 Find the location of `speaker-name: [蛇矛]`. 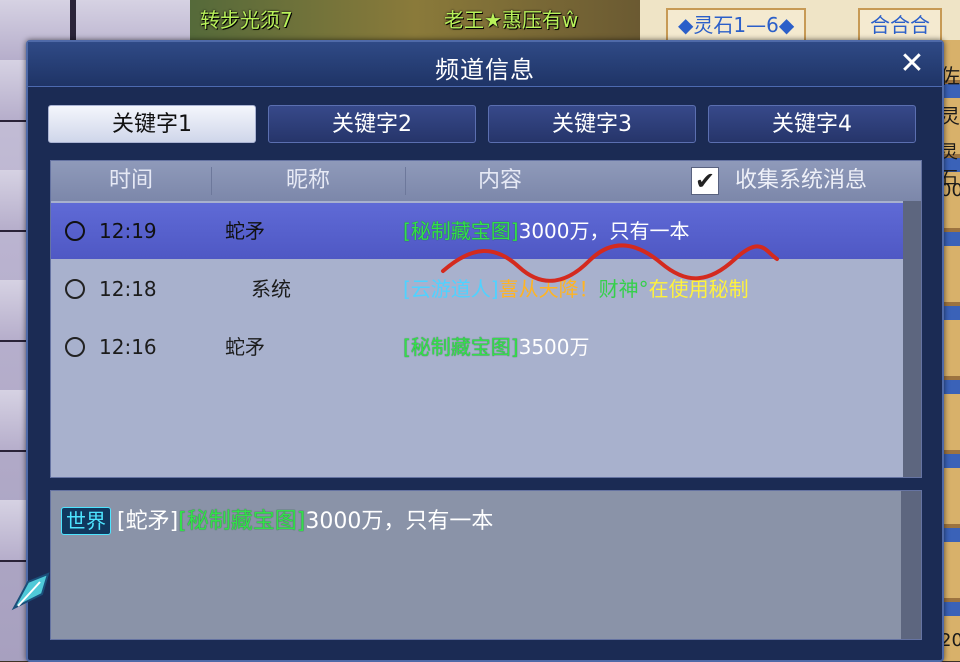

speaker-name: [蛇矛] is located at coordinates (147, 521).